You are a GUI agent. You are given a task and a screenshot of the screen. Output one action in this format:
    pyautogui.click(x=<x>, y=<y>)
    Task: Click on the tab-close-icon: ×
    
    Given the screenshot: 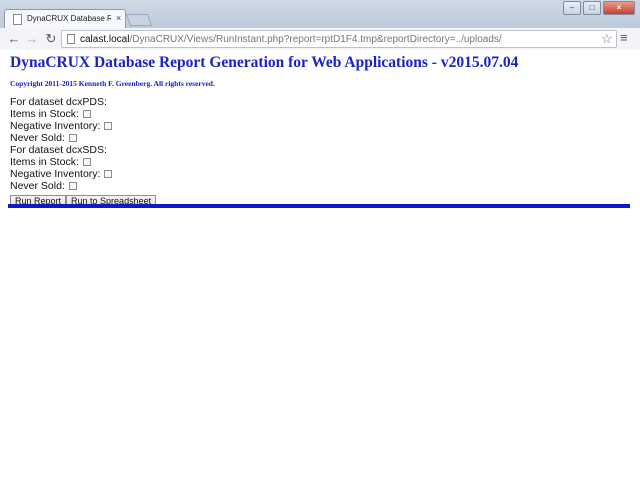 What is the action you would take?
    pyautogui.click(x=118, y=18)
    